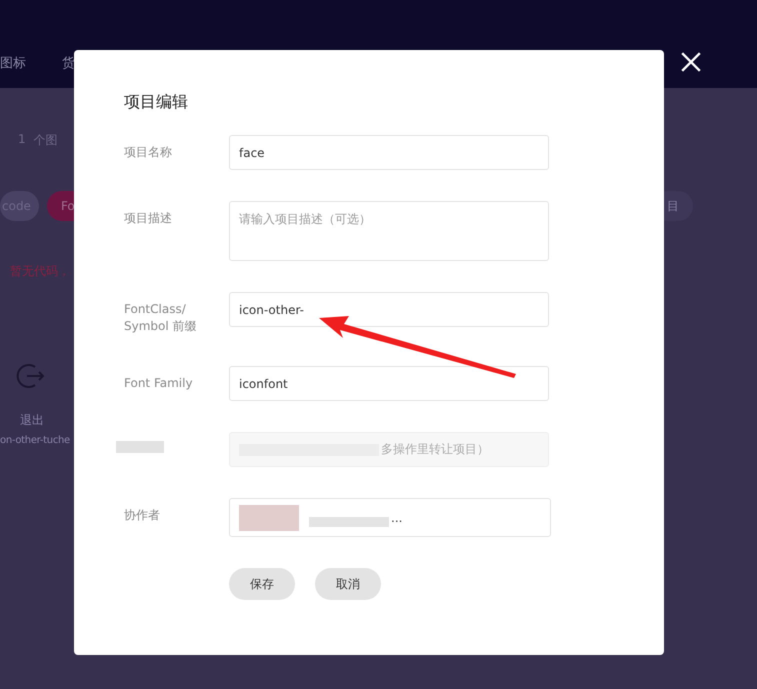  What do you see at coordinates (348, 584) in the screenshot?
I see `dialog-button: 取消` at bounding box center [348, 584].